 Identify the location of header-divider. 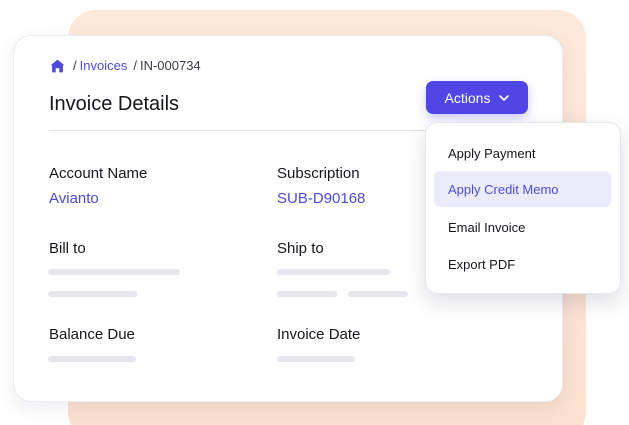
(239, 130).